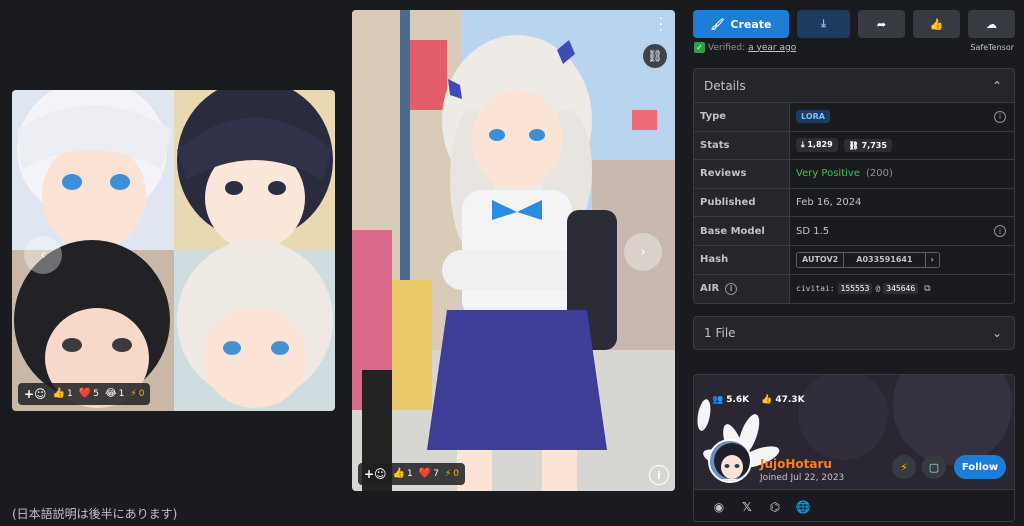 The image size is (1024, 526). Describe the element at coordinates (854, 333) in the screenshot. I see `files-accordion: 1 File ⌄` at that location.